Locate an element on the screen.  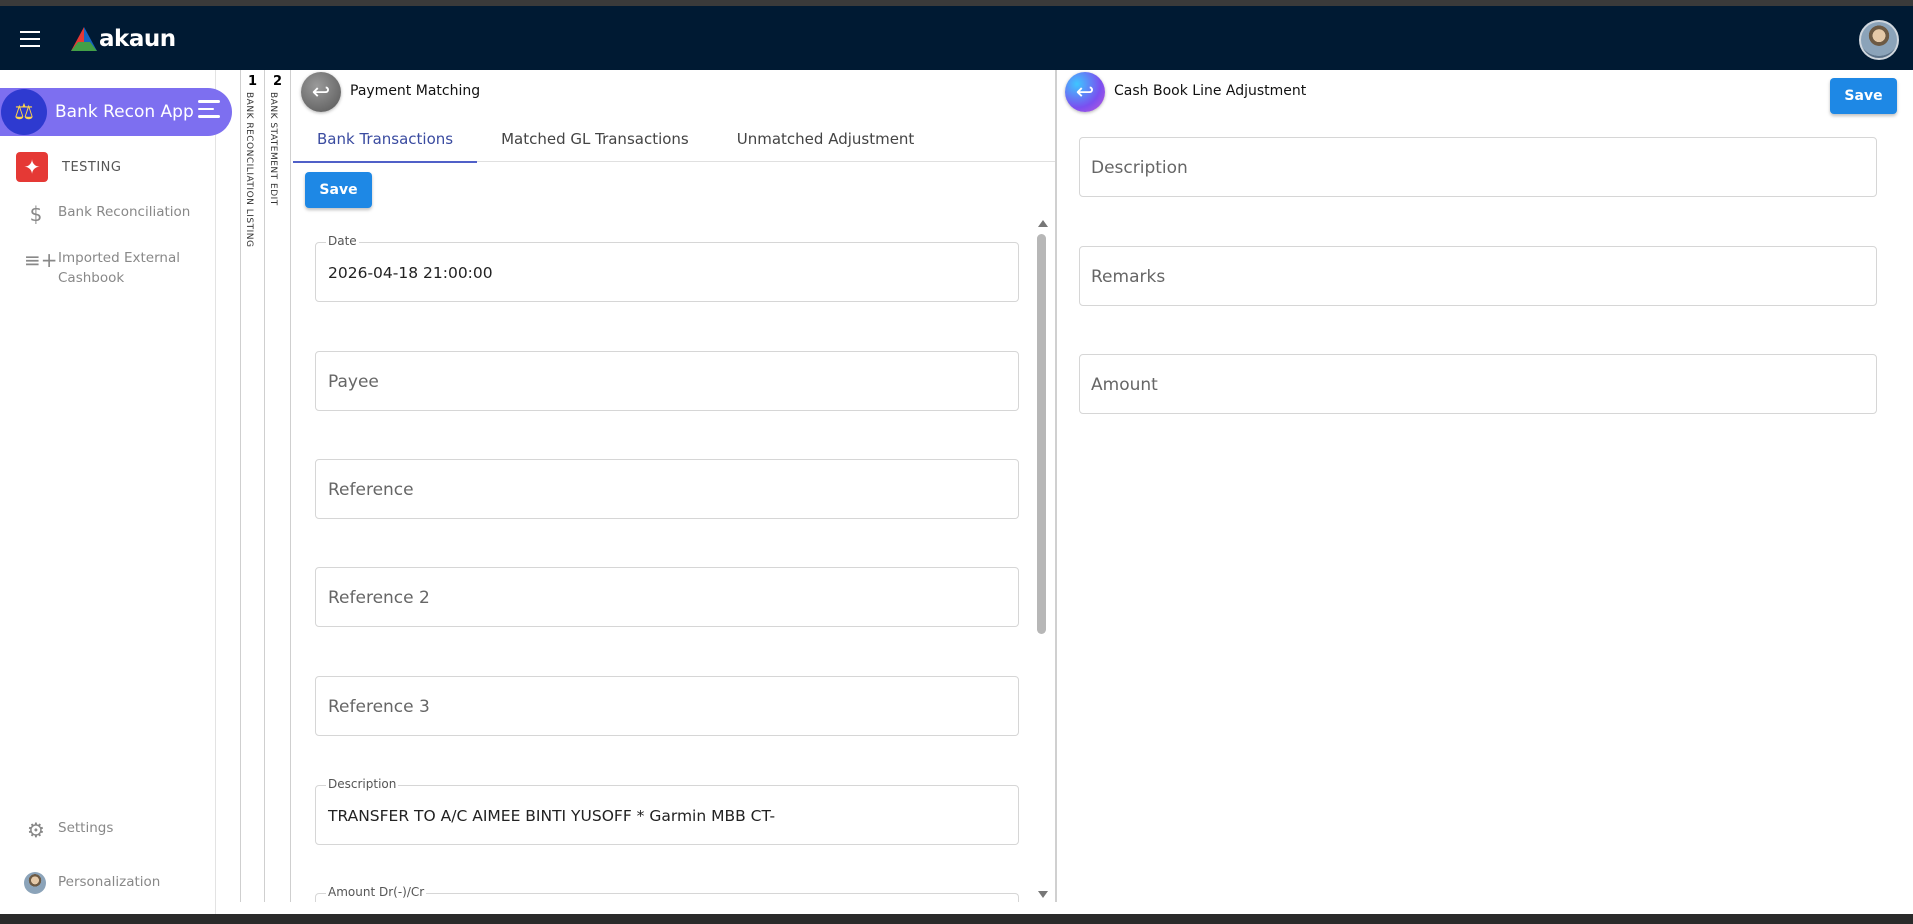
payee-placeholder: Payee is located at coordinates (353, 382).